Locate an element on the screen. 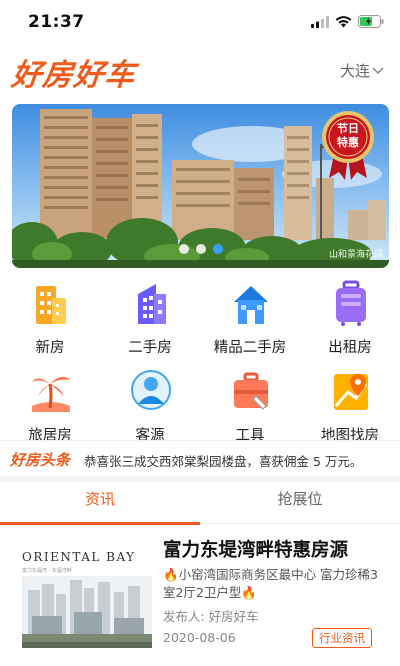  category-label: 二手房 is located at coordinates (150, 348).